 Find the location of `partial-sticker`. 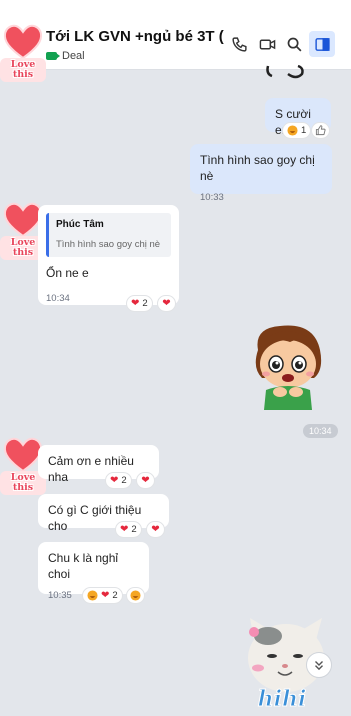

partial-sticker is located at coordinates (285, 71).